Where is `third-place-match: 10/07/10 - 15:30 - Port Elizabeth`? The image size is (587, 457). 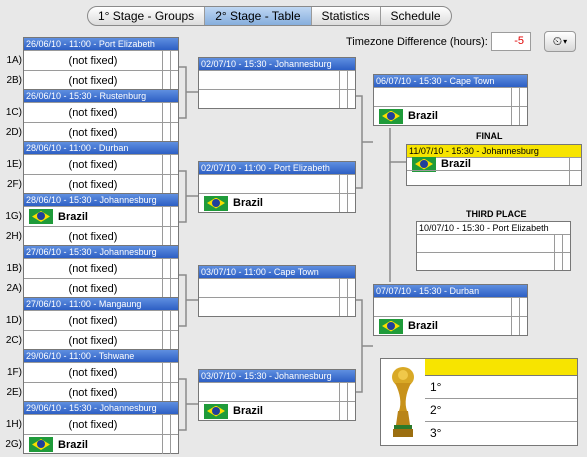
third-place-match: 10/07/10 - 15:30 - Port Elizabeth is located at coordinates (493, 246).